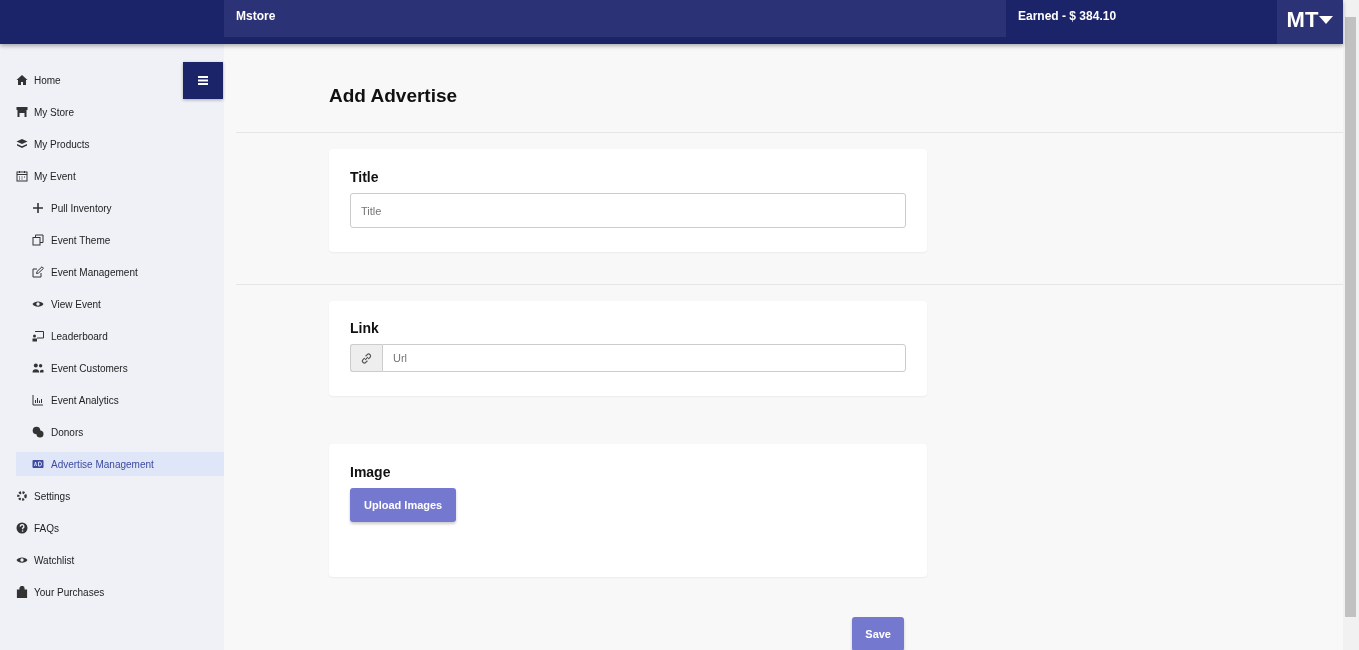  Describe the element at coordinates (1351, 325) in the screenshot. I see `scrollbar` at that location.